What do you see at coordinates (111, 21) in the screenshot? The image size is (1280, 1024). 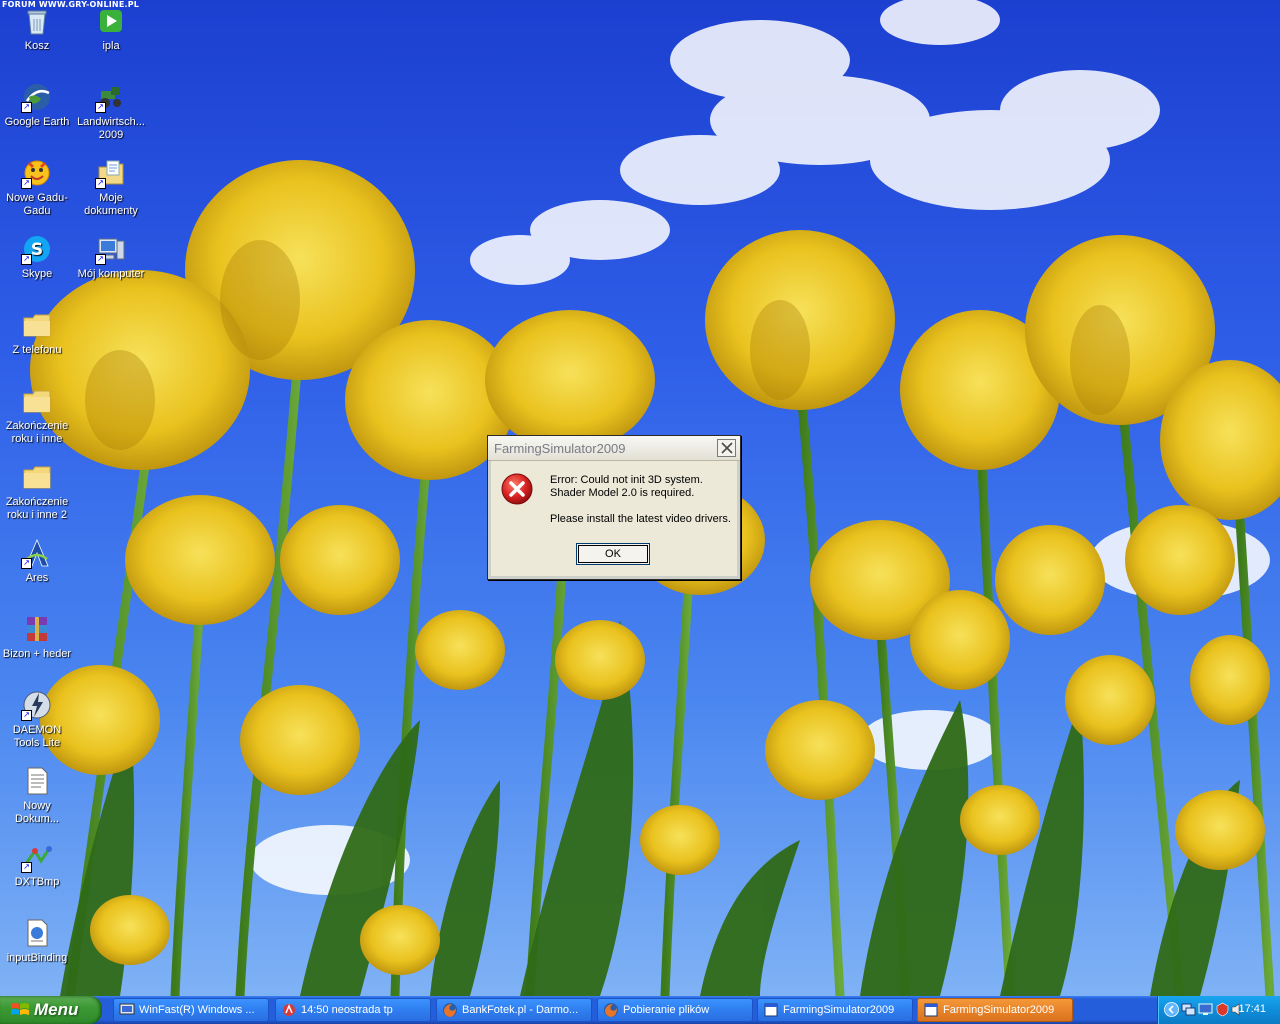 I see `ipla-icon` at bounding box center [111, 21].